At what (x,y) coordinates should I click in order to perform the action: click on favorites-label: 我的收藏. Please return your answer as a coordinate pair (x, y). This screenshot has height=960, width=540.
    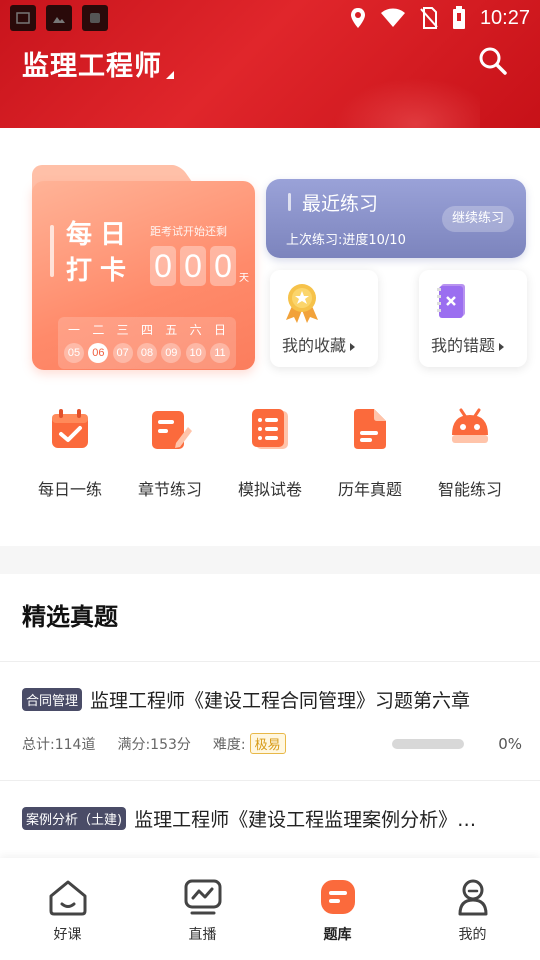
    Looking at the image, I should click on (319, 344).